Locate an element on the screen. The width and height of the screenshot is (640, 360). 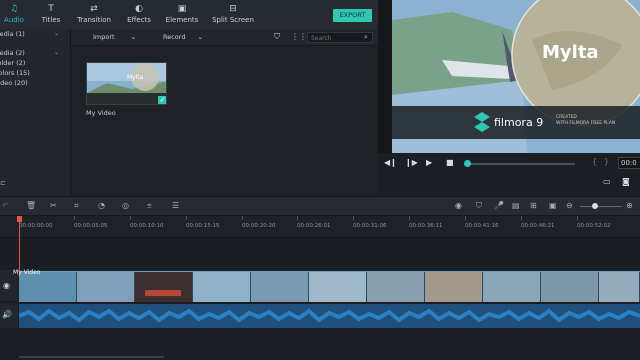
thumbnail-image: Mylta is located at coordinates (126, 83).